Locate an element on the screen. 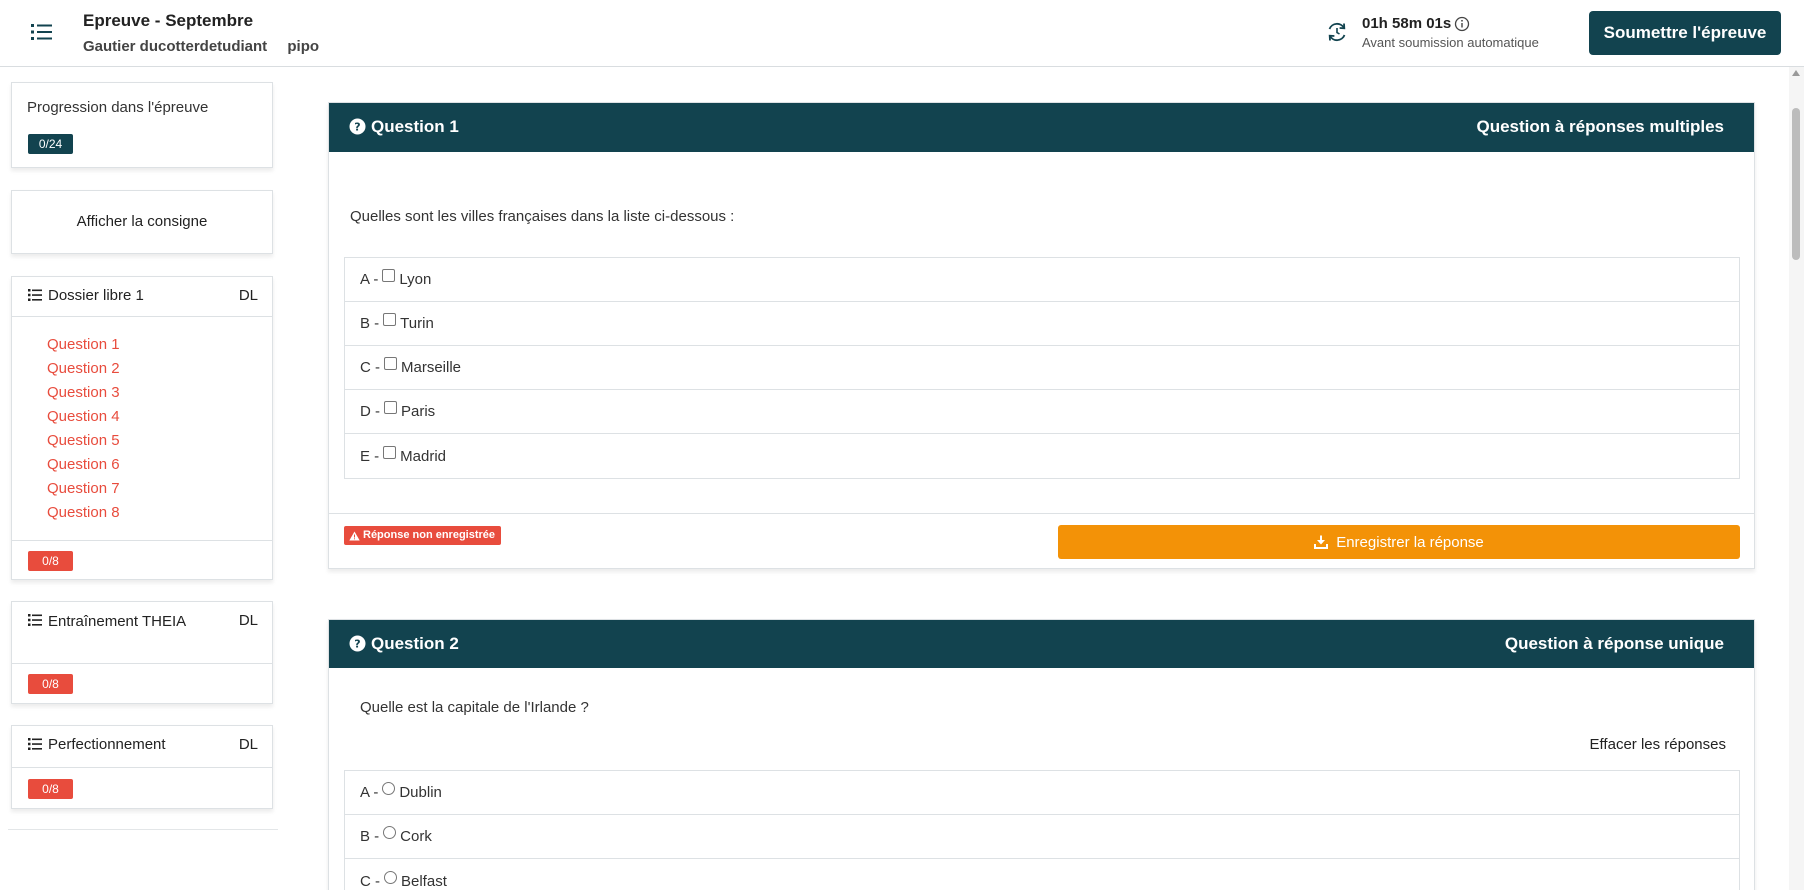  answer-option-c: C - Marseille is located at coordinates (1042, 368).